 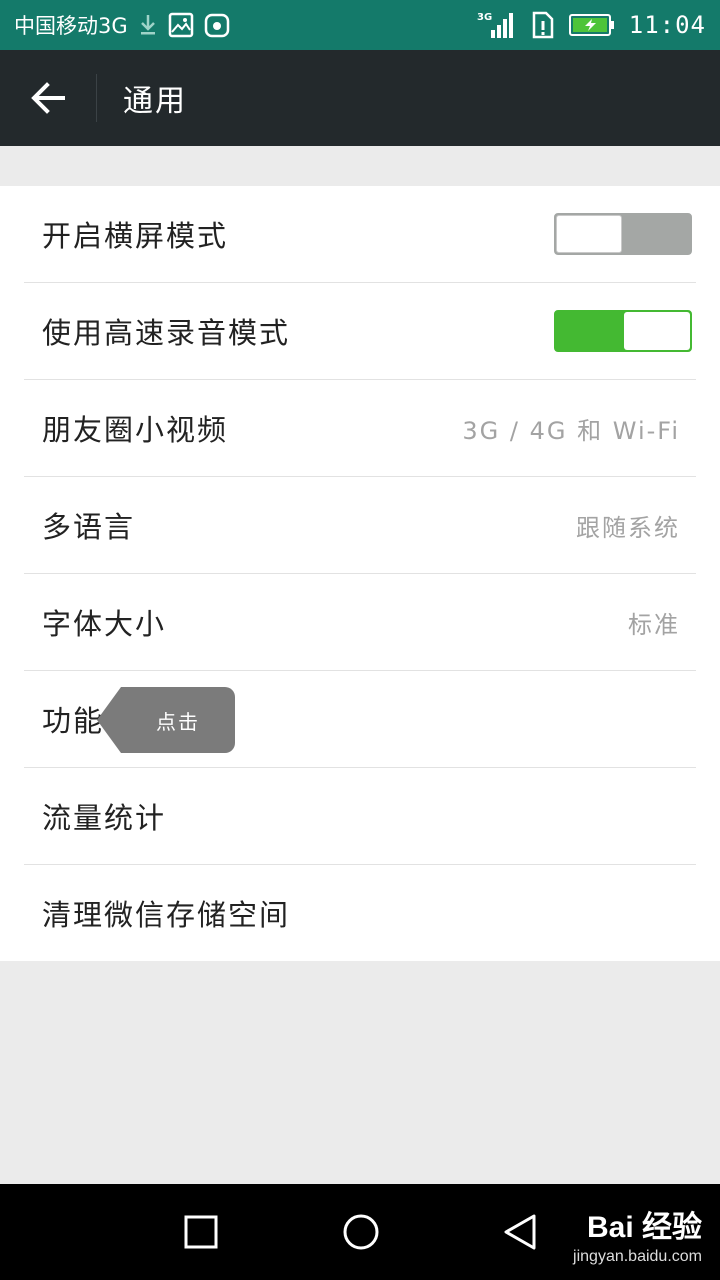 What do you see at coordinates (654, 624) in the screenshot?
I see `setting-value: 标准` at bounding box center [654, 624].